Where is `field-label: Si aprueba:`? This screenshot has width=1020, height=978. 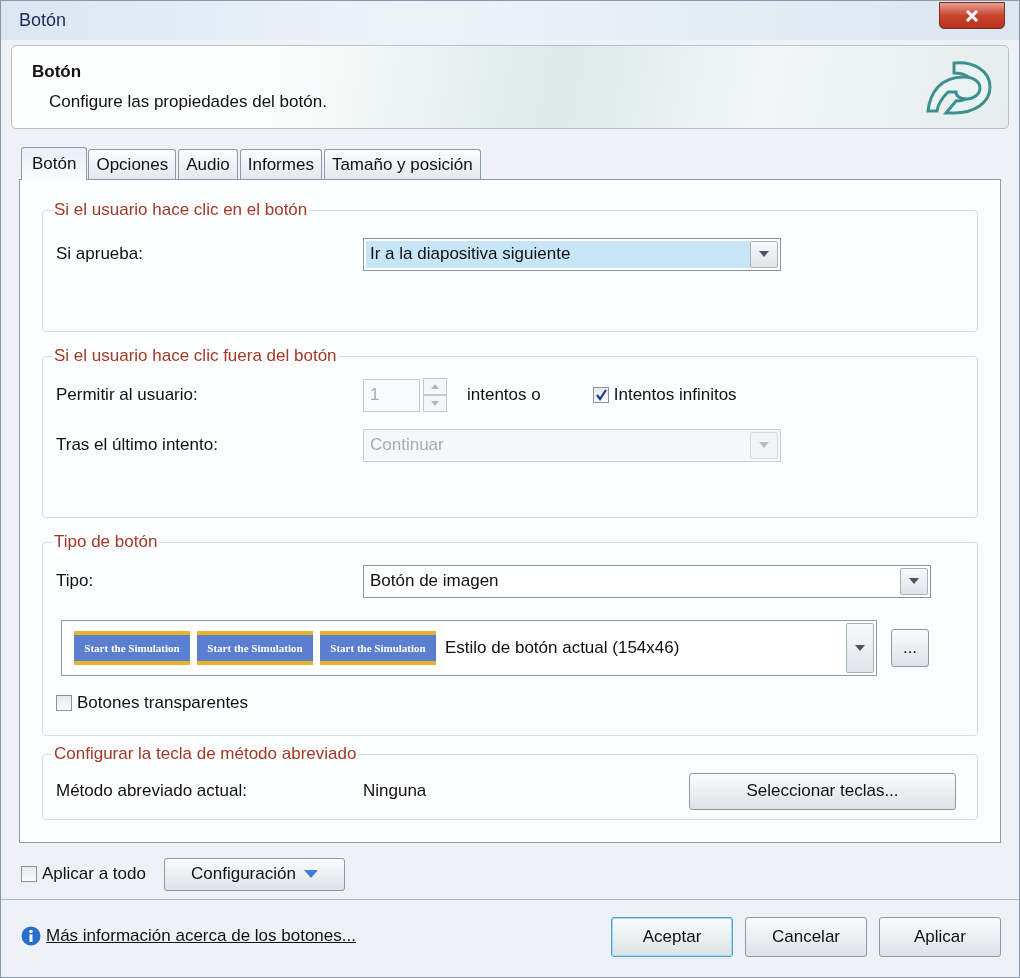
field-label: Si aprueba: is located at coordinates (100, 254).